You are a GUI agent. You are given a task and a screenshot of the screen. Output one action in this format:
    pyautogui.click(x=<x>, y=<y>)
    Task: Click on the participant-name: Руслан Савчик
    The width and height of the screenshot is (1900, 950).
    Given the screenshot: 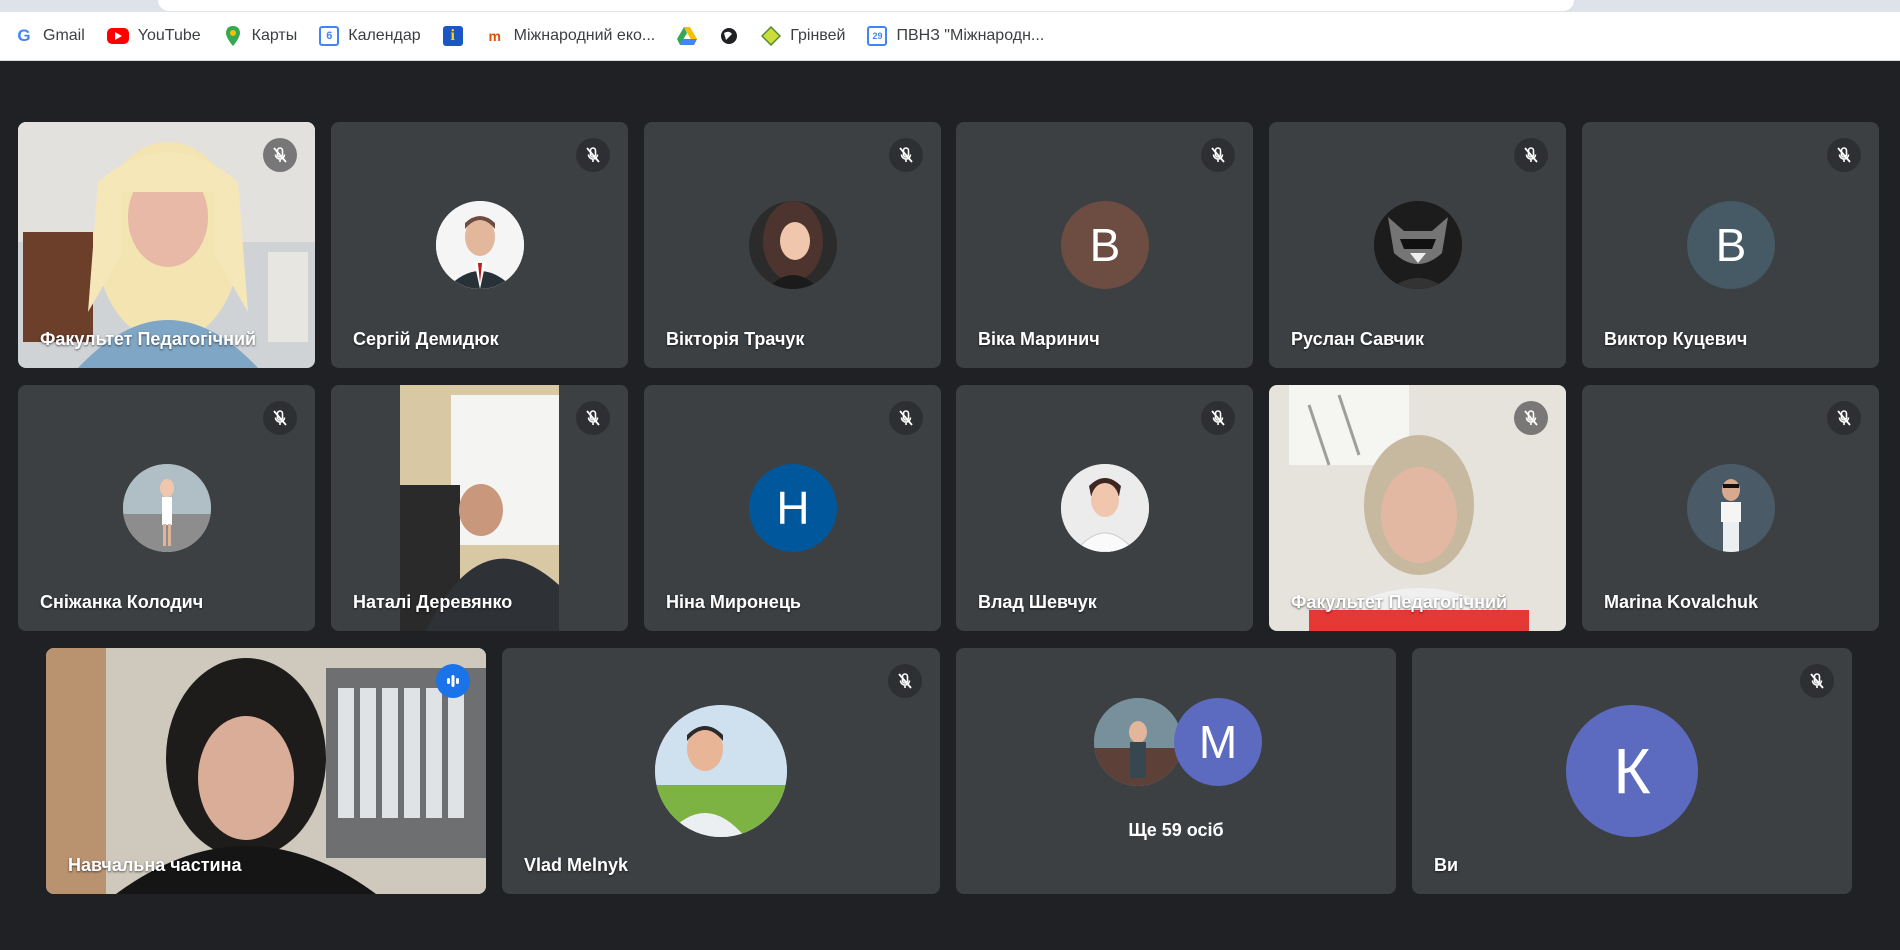 What is the action you would take?
    pyautogui.click(x=1358, y=339)
    